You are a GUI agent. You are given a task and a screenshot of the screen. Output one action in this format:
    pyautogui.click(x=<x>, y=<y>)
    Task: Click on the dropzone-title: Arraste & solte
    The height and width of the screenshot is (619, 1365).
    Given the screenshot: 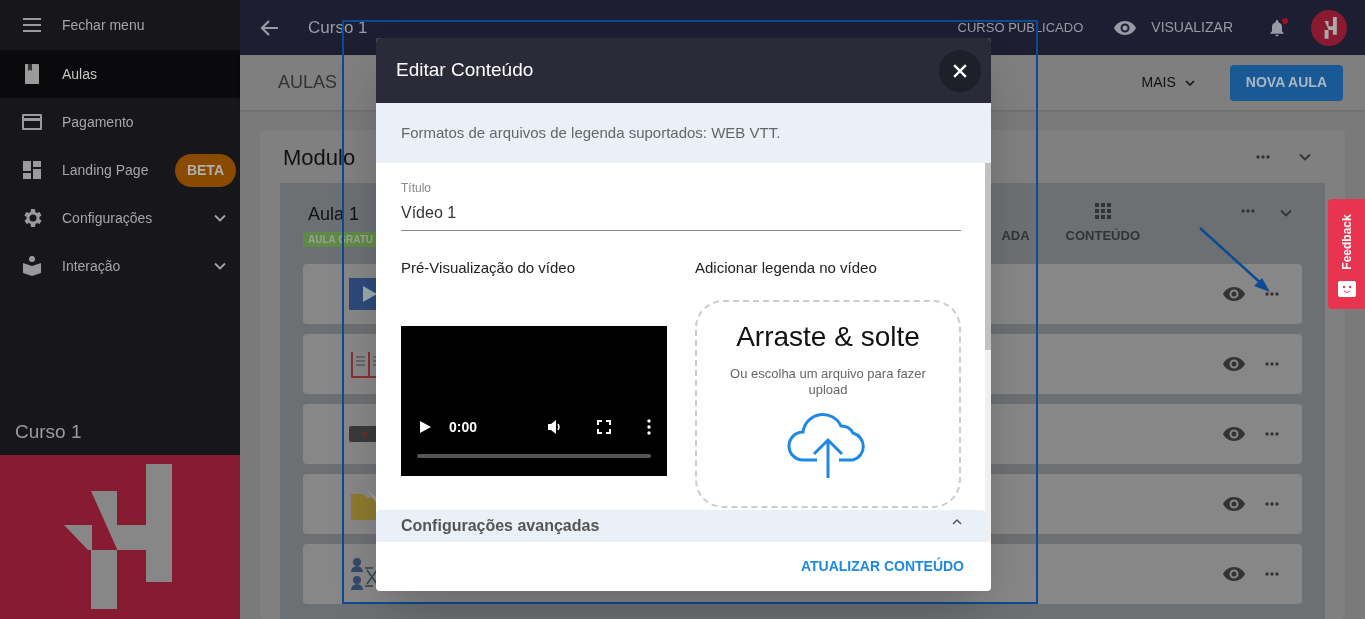 What is the action you would take?
    pyautogui.click(x=828, y=336)
    